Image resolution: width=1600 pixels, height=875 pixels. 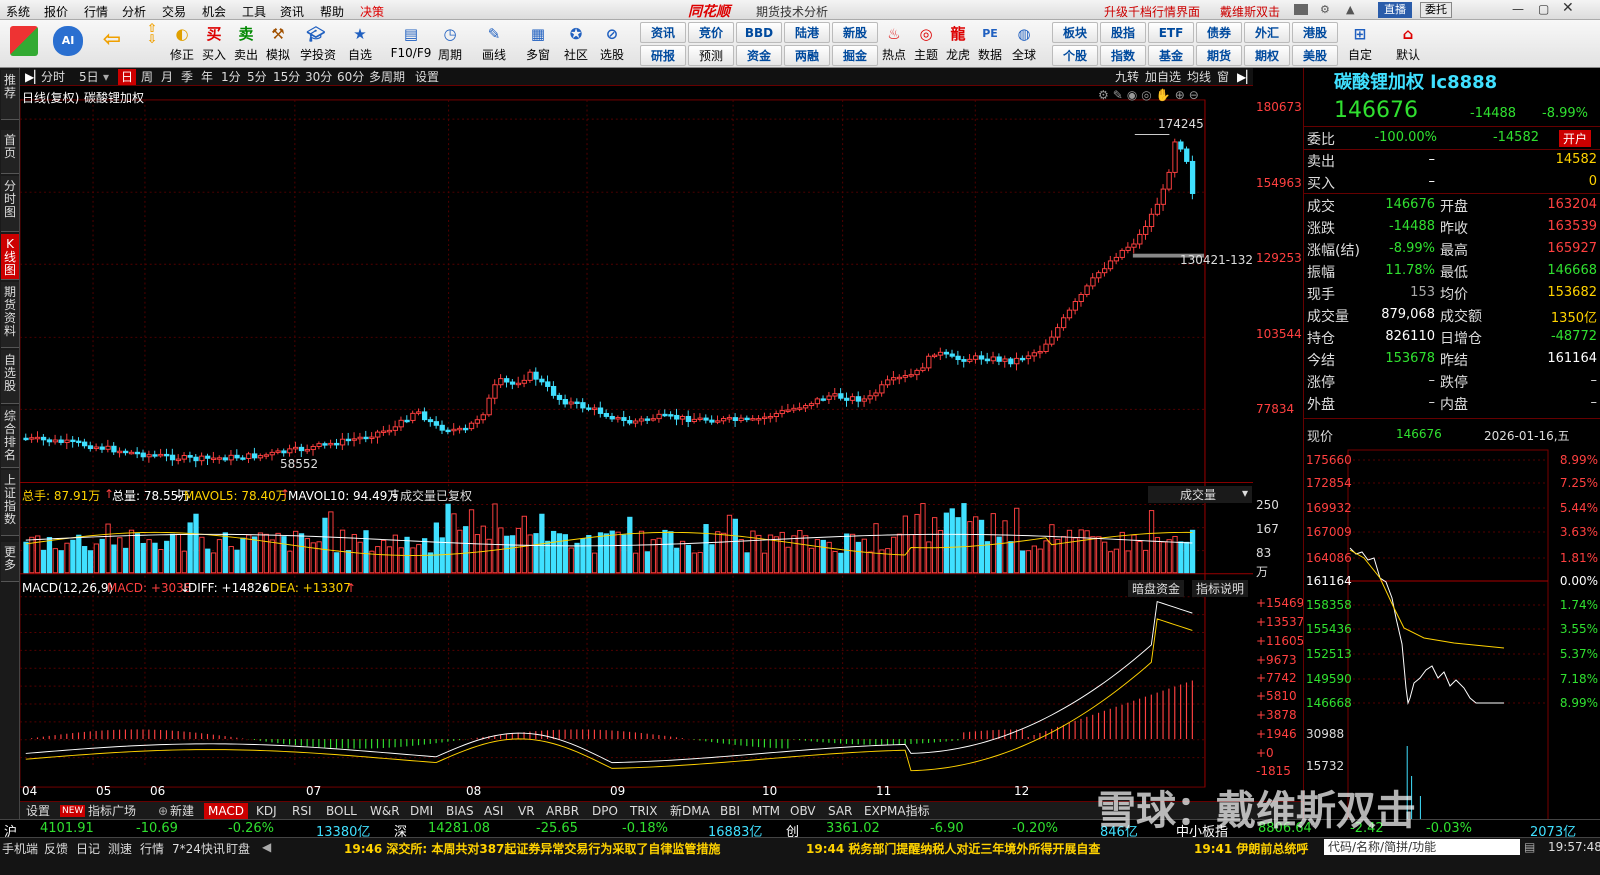 I want to click on open-account-button: 开户, so click(x=1574, y=138).